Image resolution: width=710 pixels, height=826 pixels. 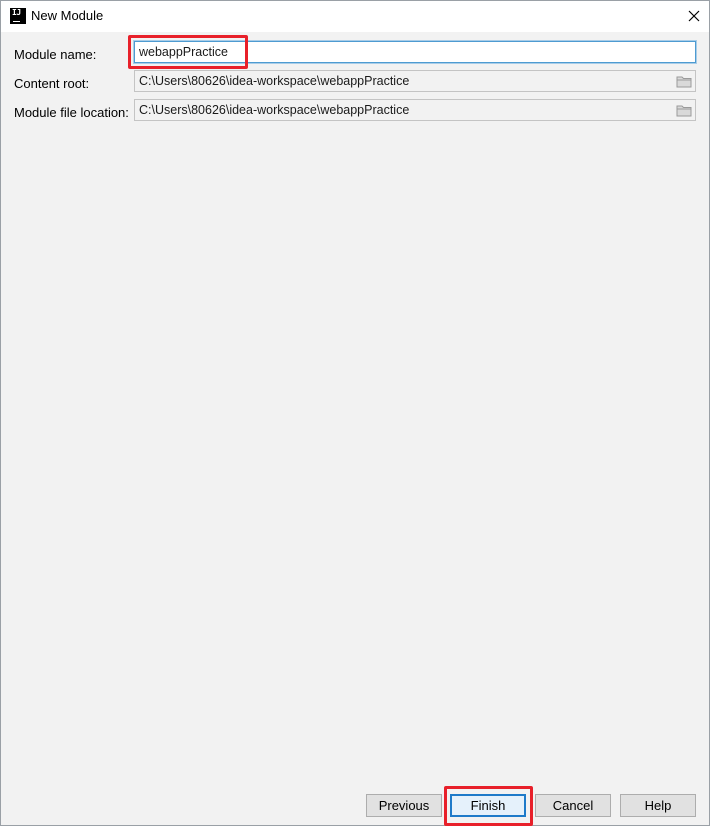 What do you see at coordinates (355, 16) in the screenshot?
I see `title-bar: IJ New Module` at bounding box center [355, 16].